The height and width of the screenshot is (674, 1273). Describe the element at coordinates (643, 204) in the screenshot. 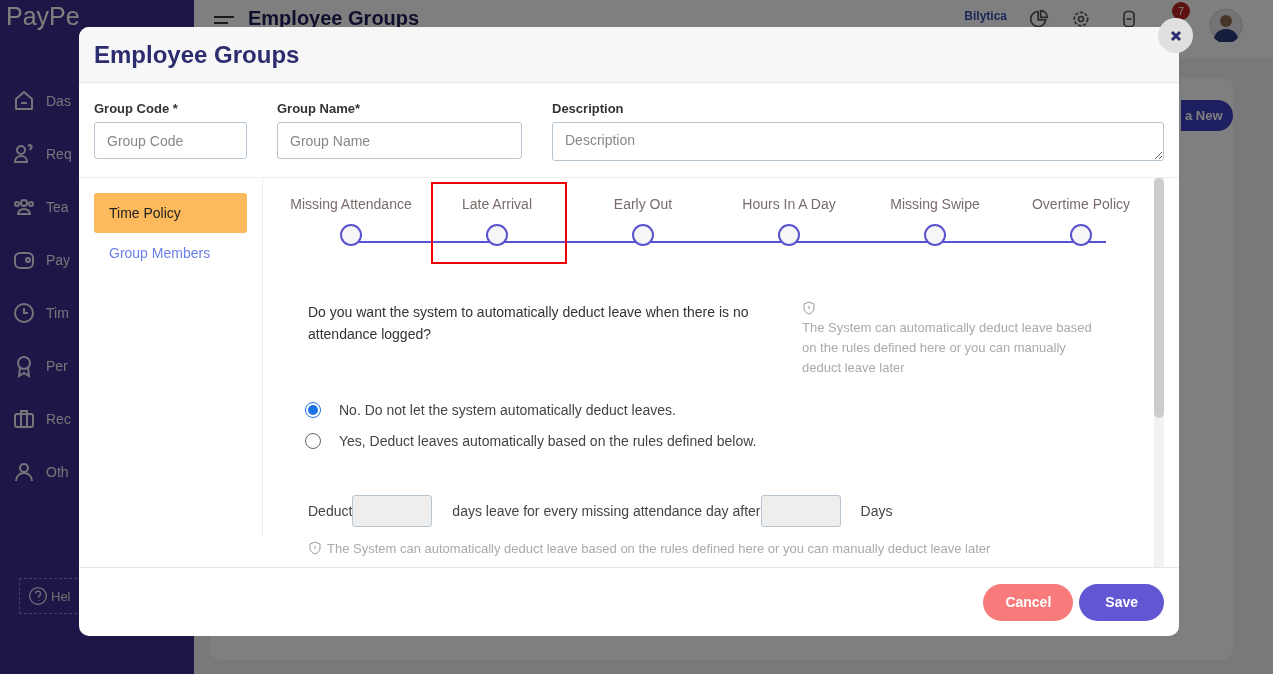

I see `step-label: Early Out` at that location.